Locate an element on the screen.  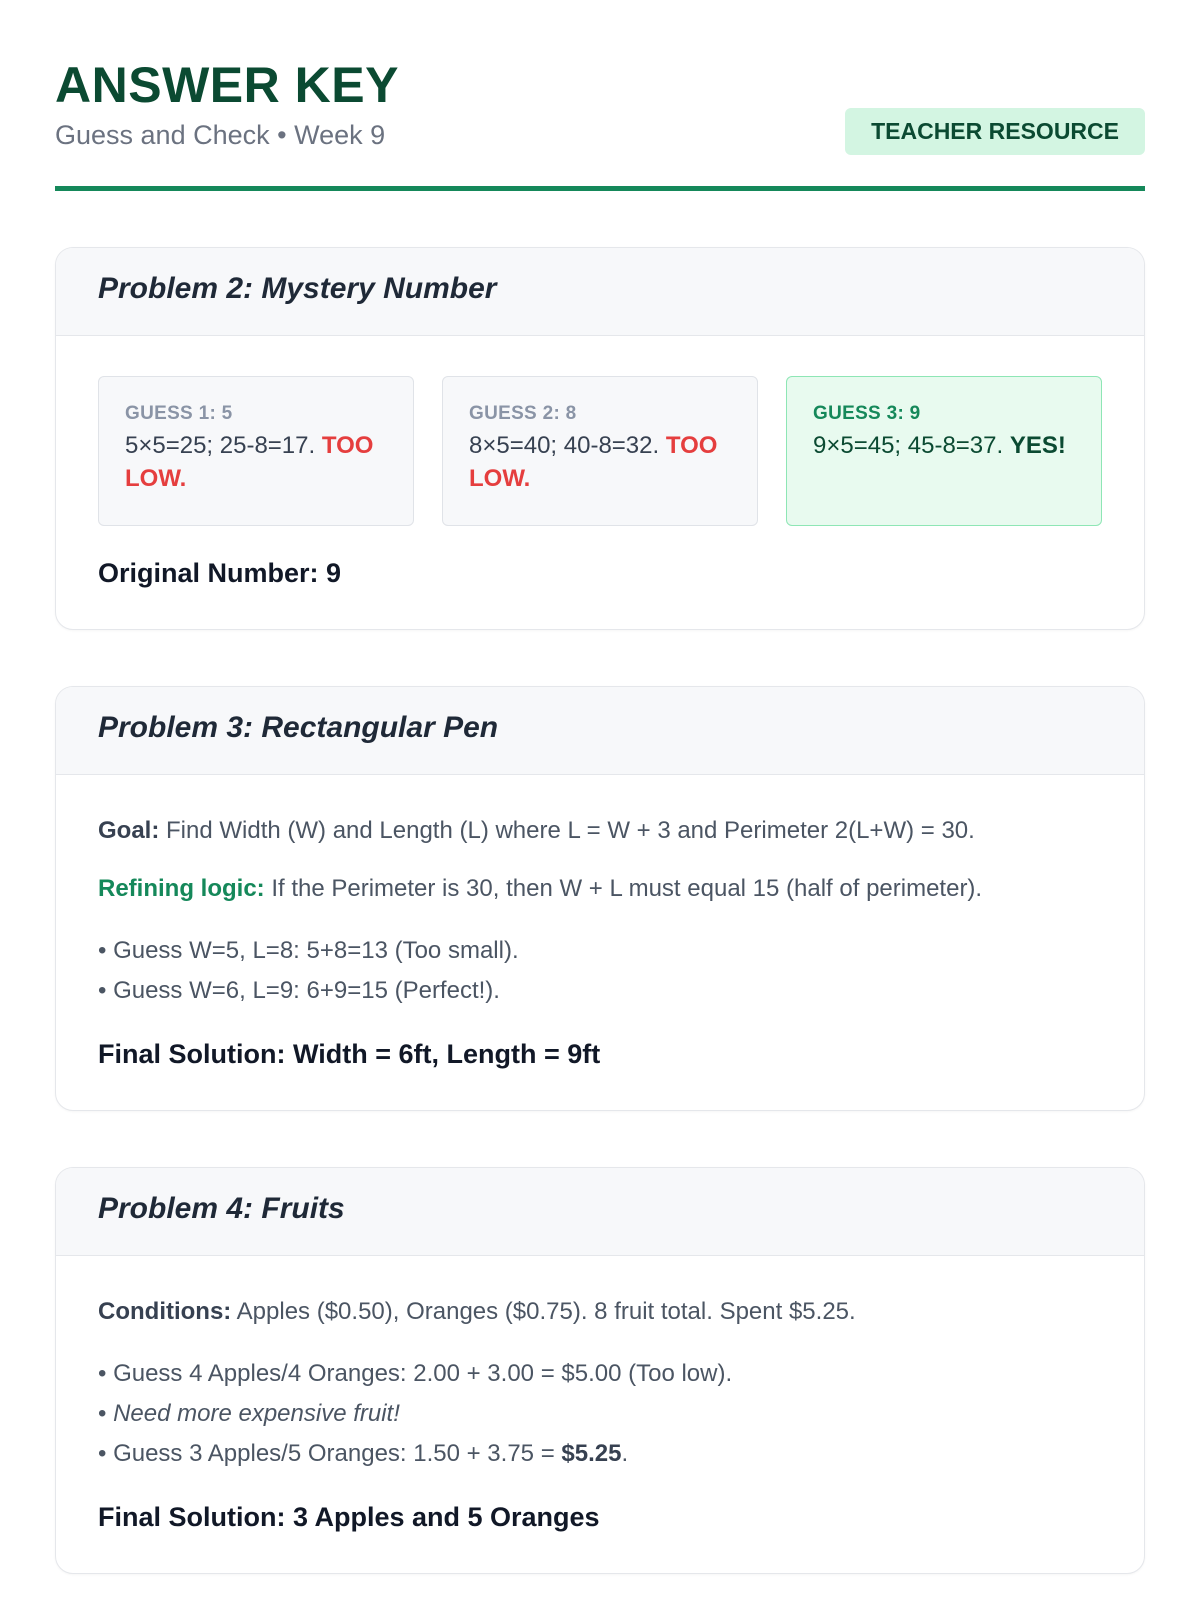
problem-2-header: Problem 2: Mystery Number is located at coordinates (600, 292).